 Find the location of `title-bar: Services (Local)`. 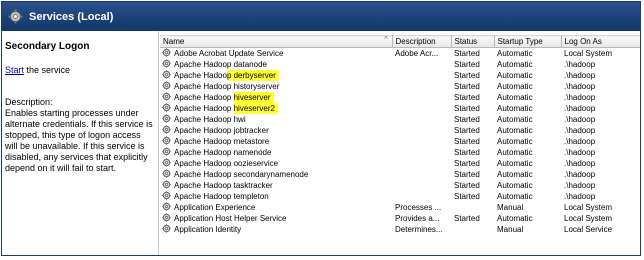

title-bar: Services (Local) is located at coordinates (321, 16).